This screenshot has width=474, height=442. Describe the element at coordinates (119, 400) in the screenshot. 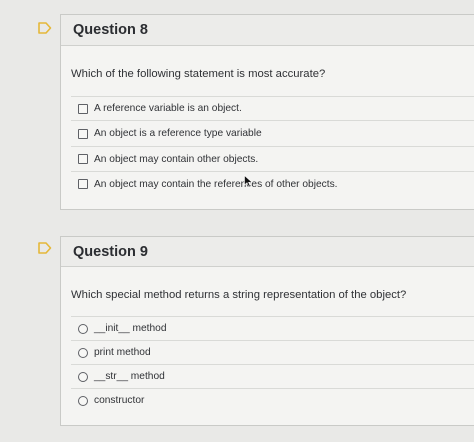

I see `answer-label: constructor` at that location.